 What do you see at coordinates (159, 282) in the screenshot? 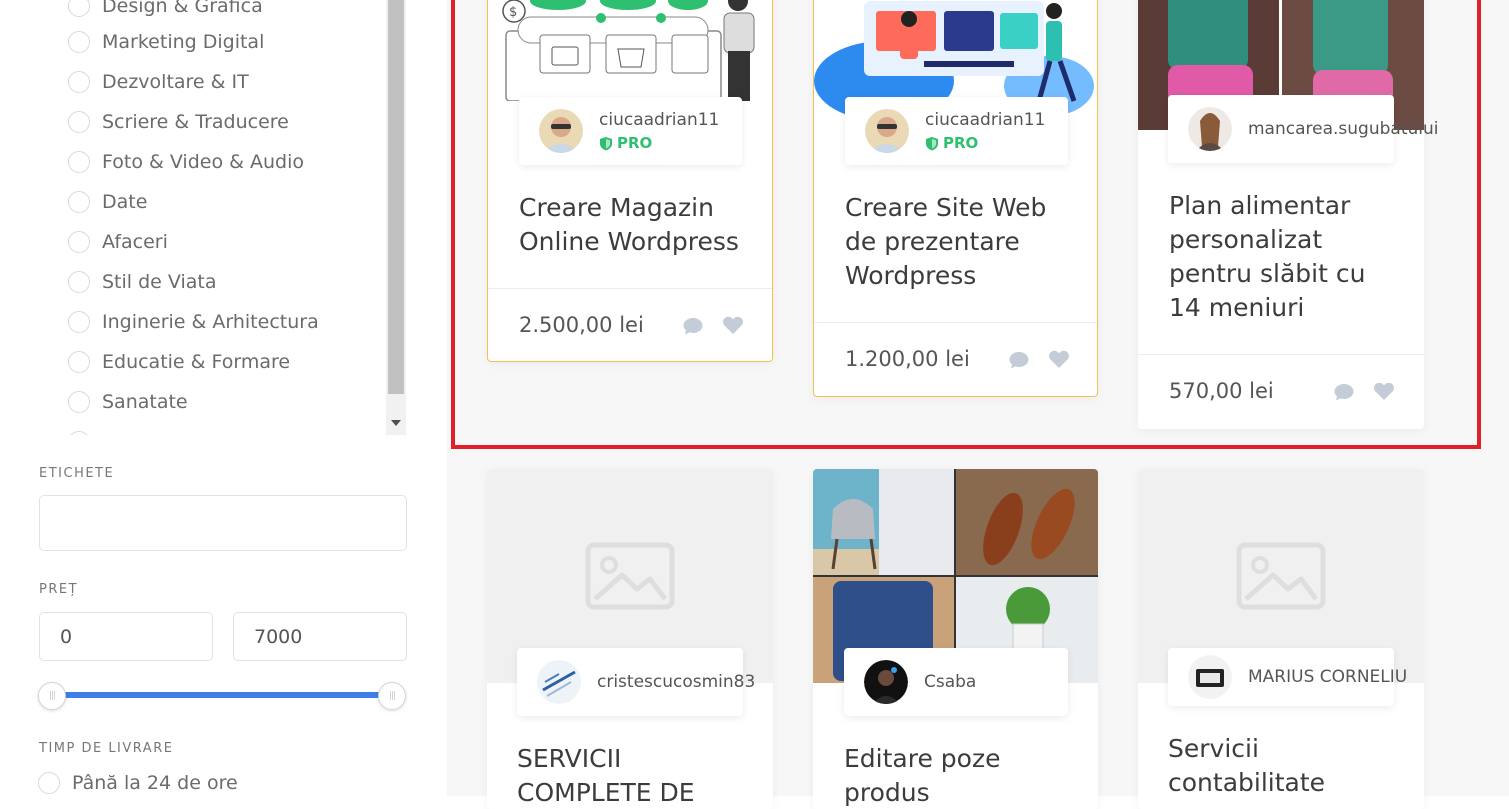
I see `category-label: Stil de Viata` at bounding box center [159, 282].